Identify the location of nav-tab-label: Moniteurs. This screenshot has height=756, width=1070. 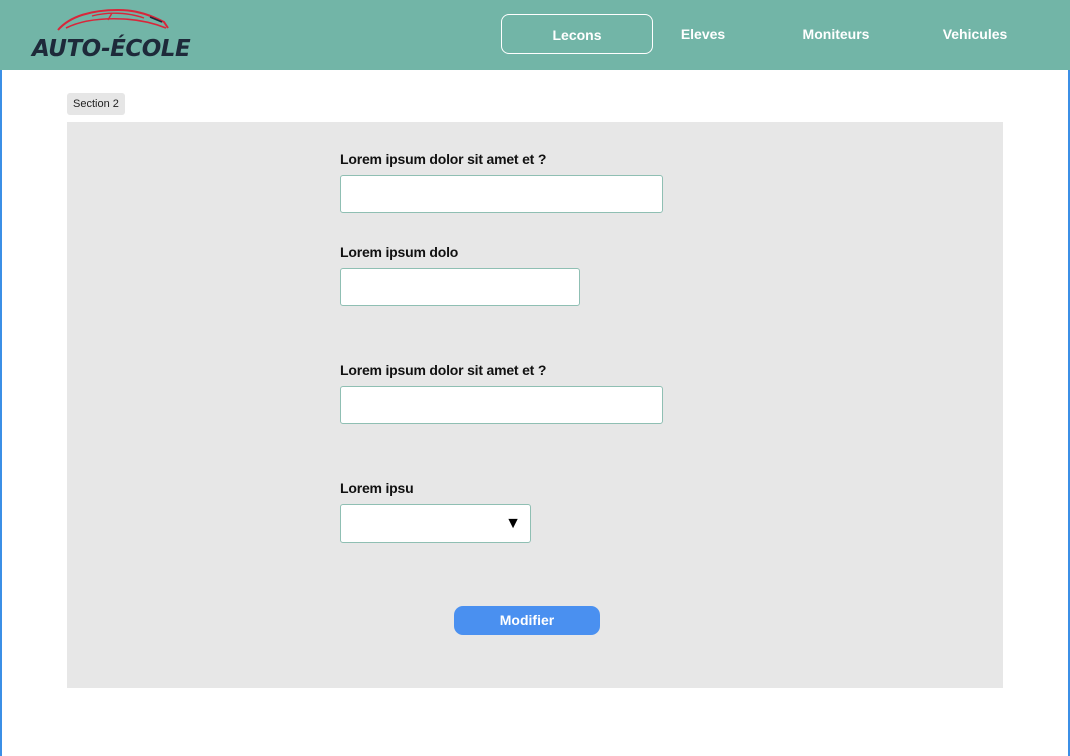
(836, 34).